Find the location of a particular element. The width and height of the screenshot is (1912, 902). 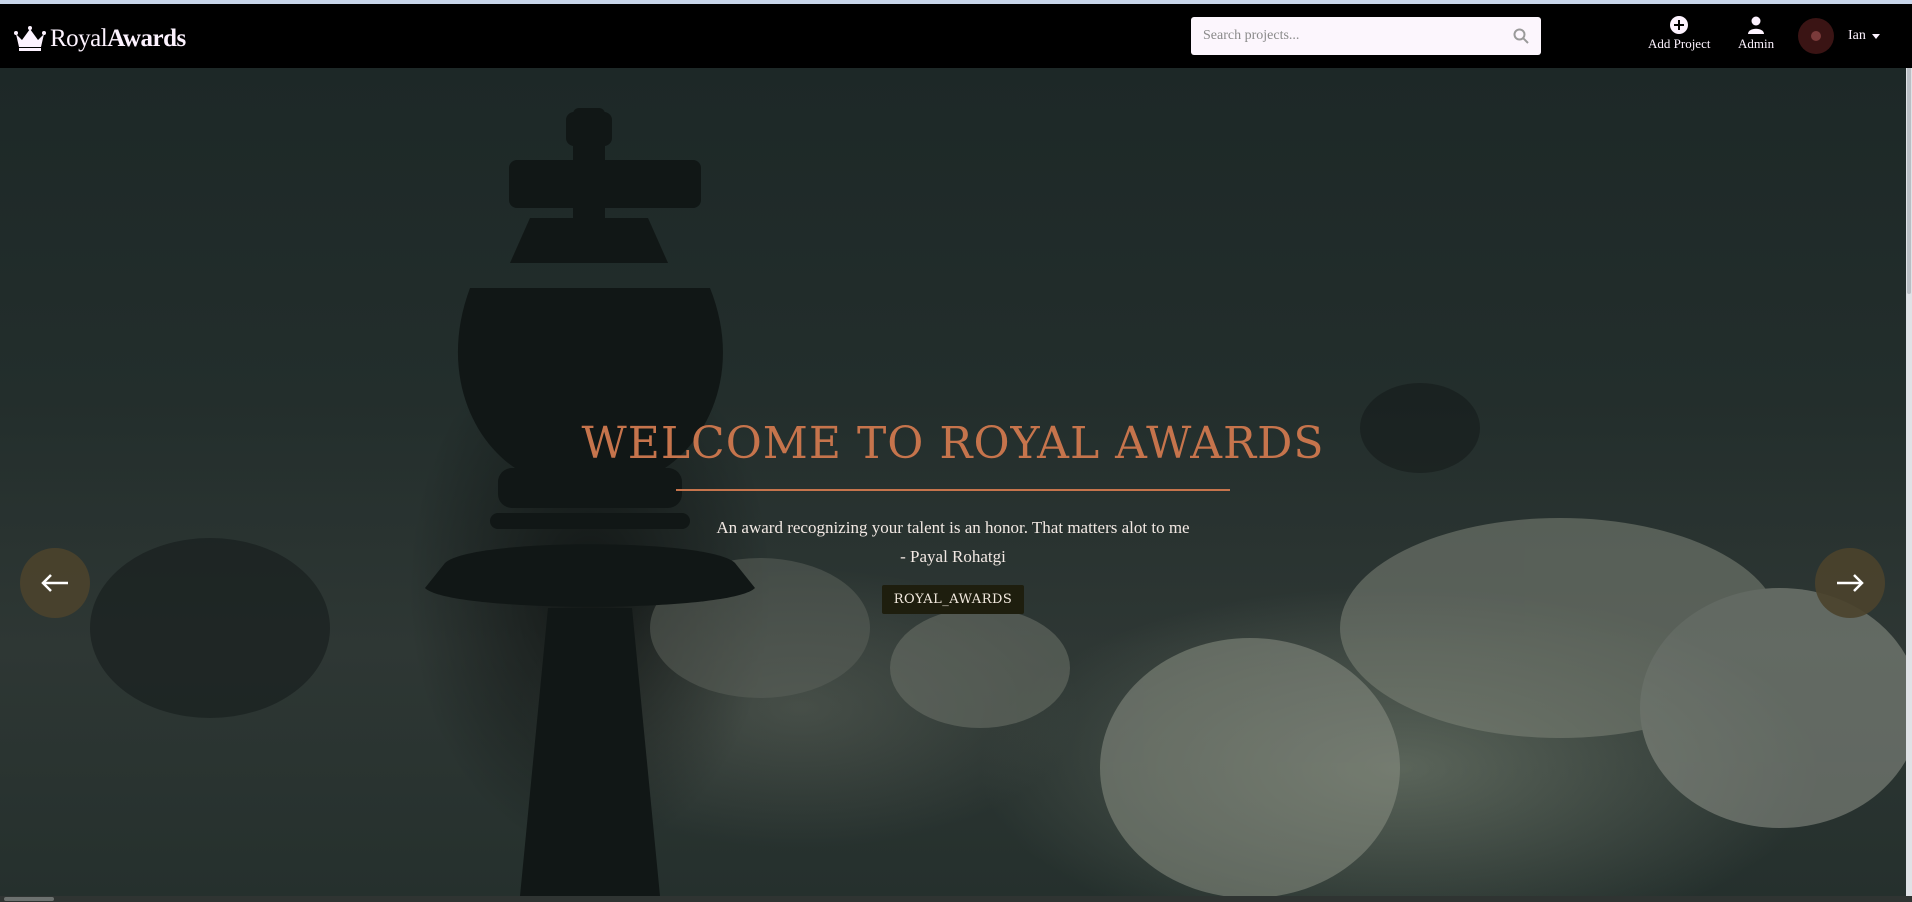

brand-logo-link: Royal Awards is located at coordinates (100, 39).